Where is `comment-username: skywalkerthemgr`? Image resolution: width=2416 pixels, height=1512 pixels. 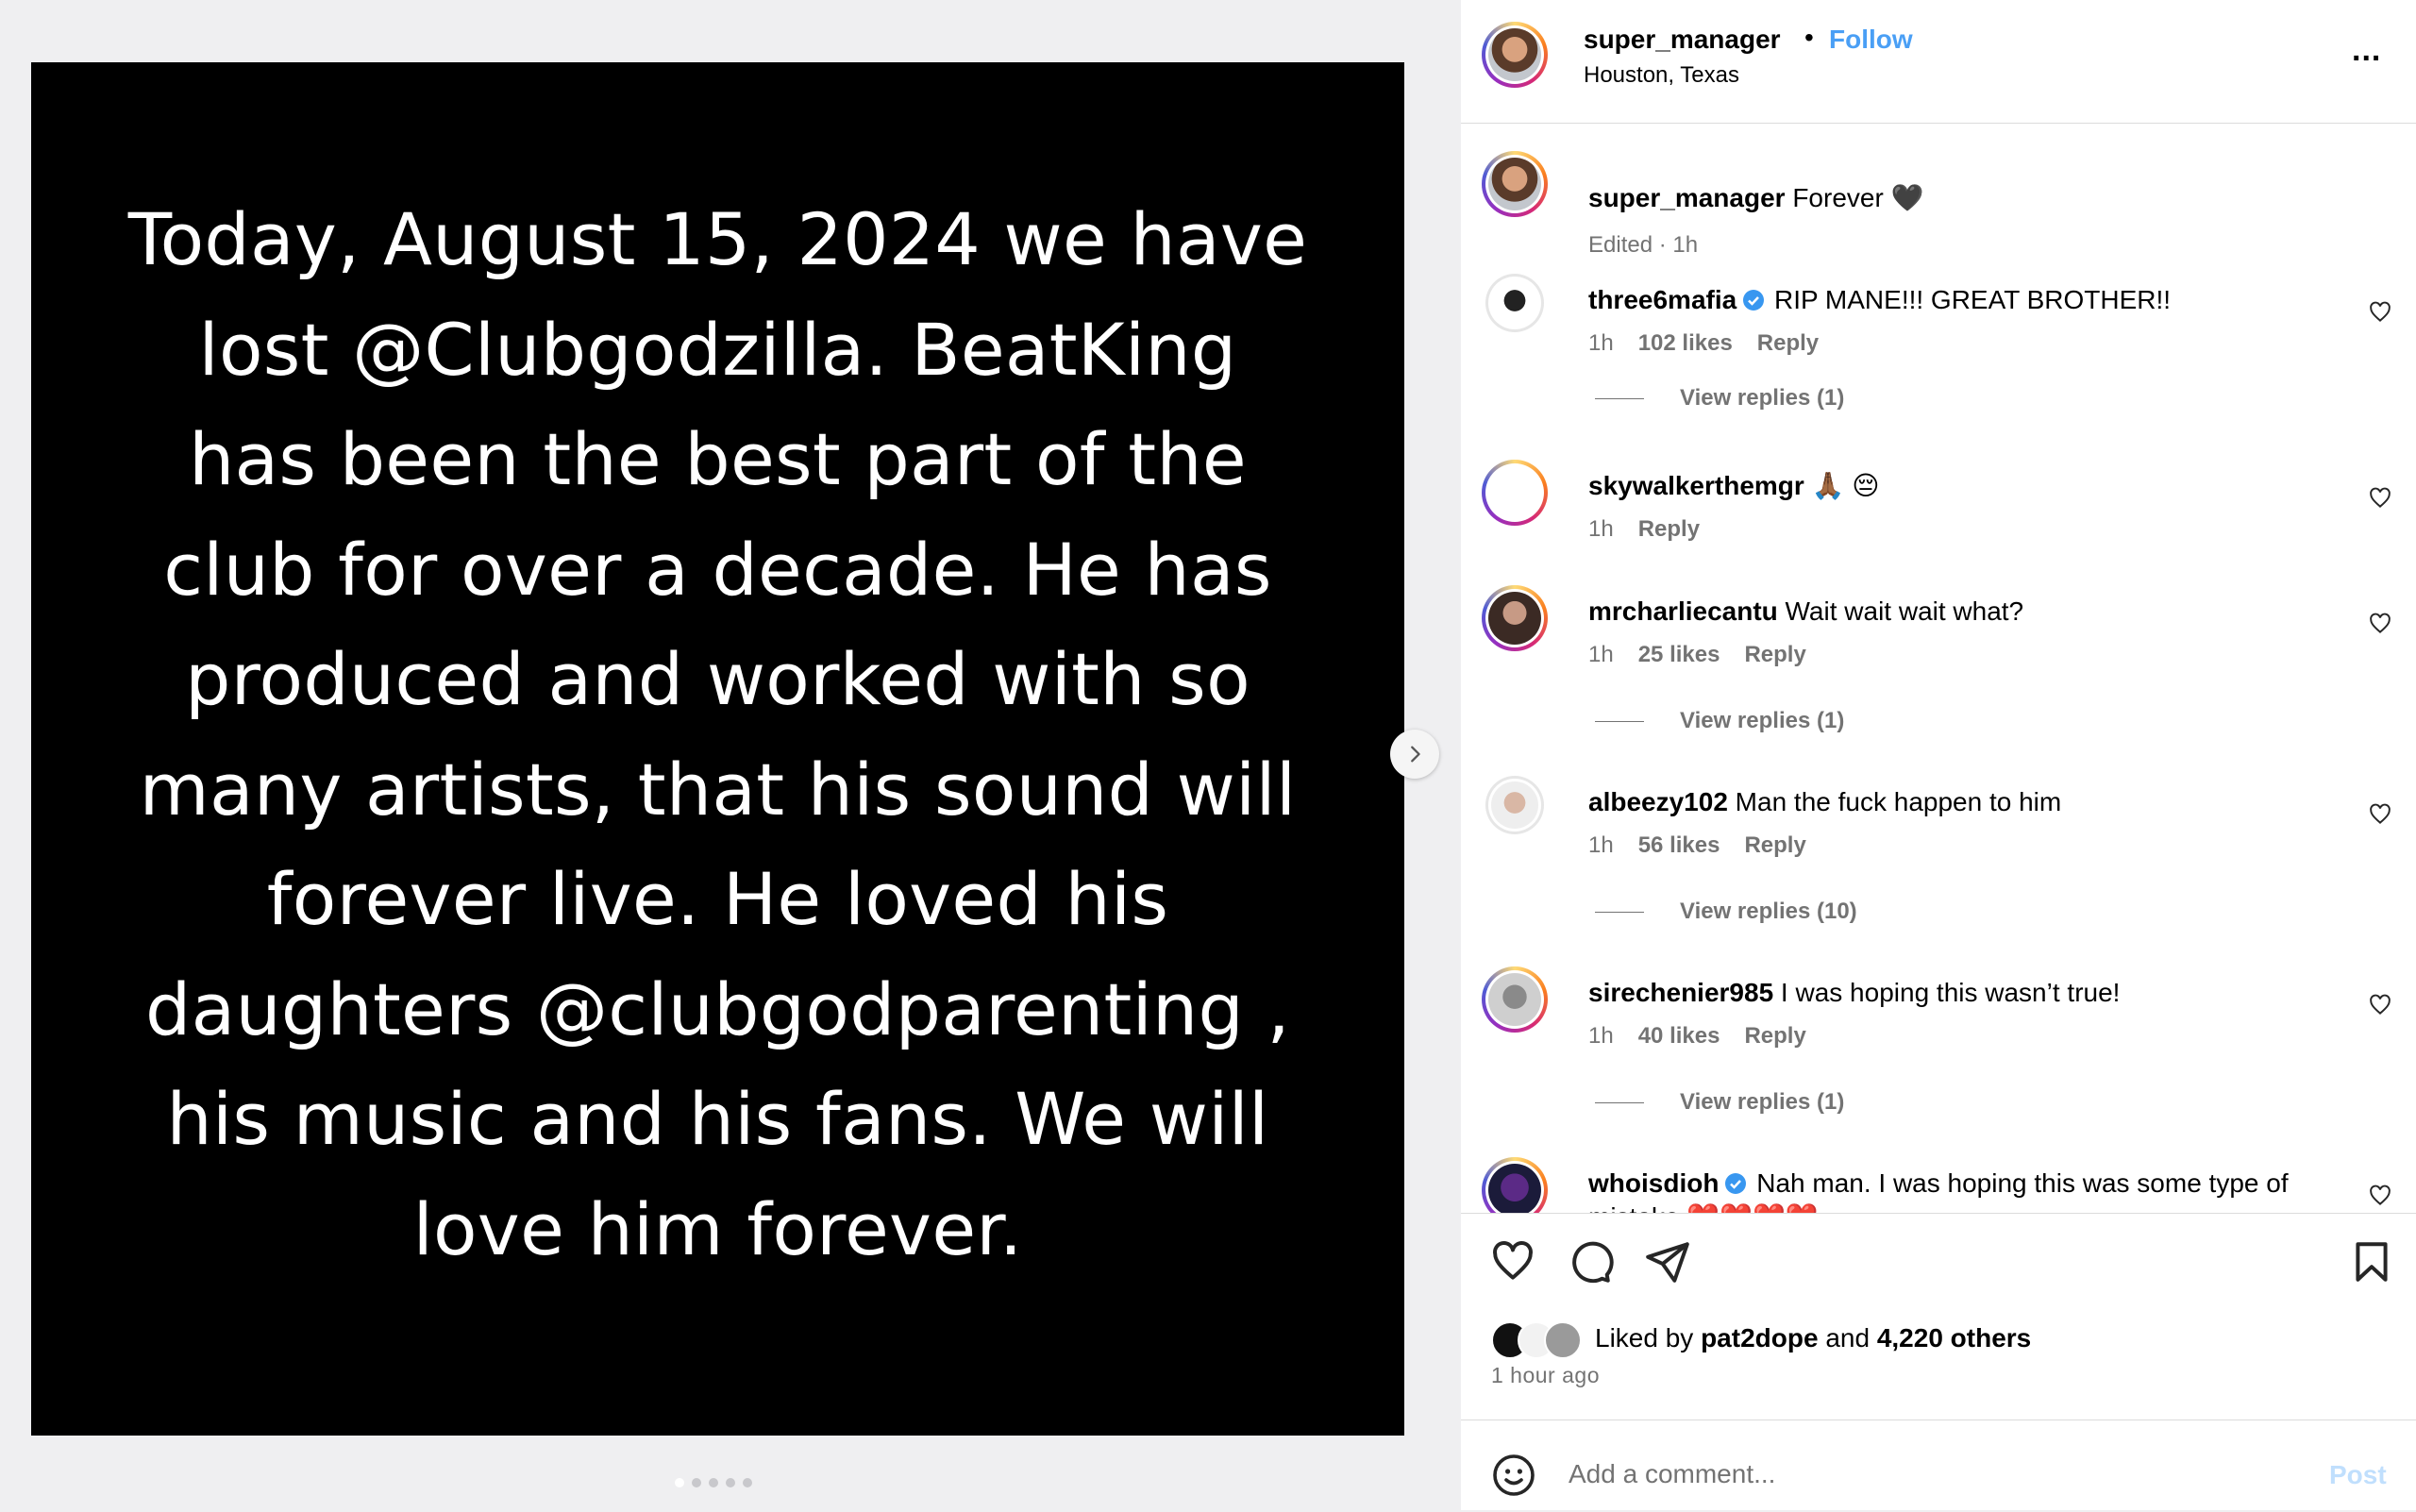 comment-username: skywalkerthemgr is located at coordinates (1696, 485).